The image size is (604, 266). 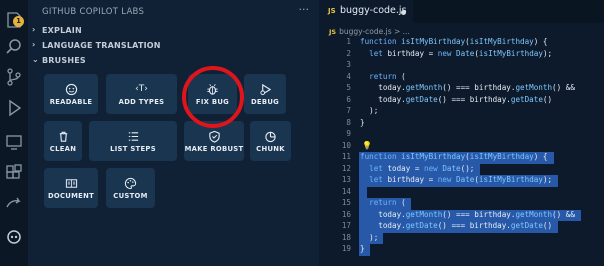 I want to click on line-number: 11, so click(x=346, y=156).